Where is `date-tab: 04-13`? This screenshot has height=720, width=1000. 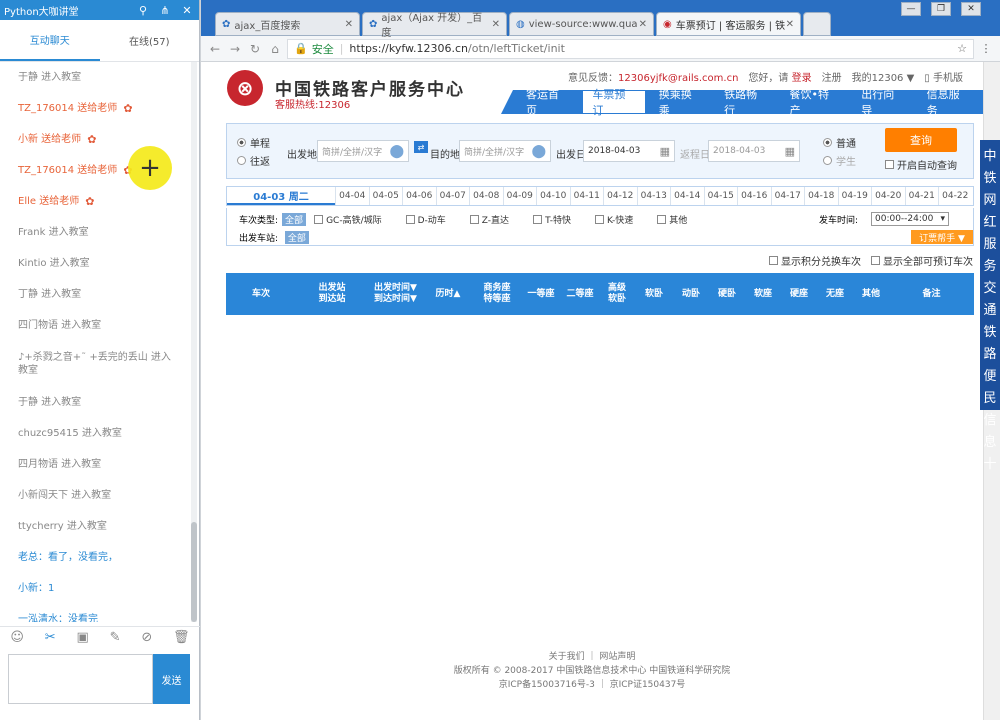
date-tab: 04-13 is located at coordinates (653, 196).